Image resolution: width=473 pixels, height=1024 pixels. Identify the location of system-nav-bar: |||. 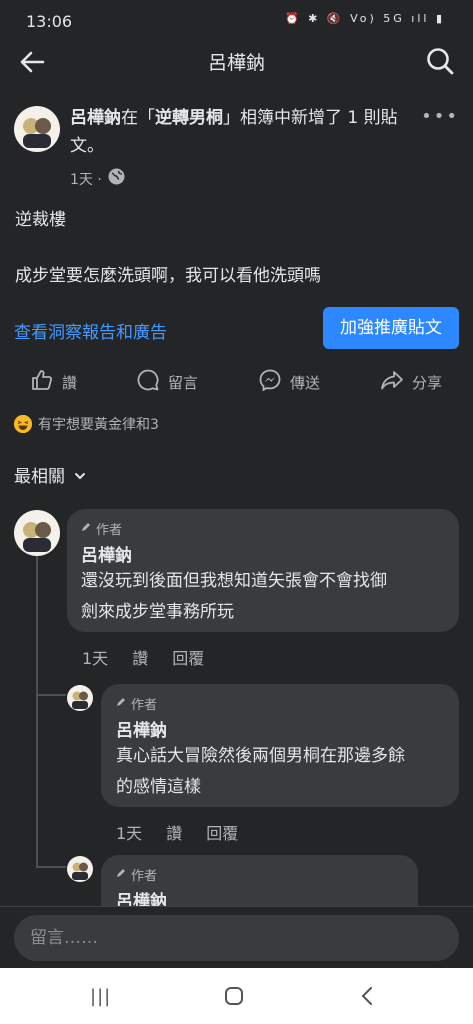
(236, 996).